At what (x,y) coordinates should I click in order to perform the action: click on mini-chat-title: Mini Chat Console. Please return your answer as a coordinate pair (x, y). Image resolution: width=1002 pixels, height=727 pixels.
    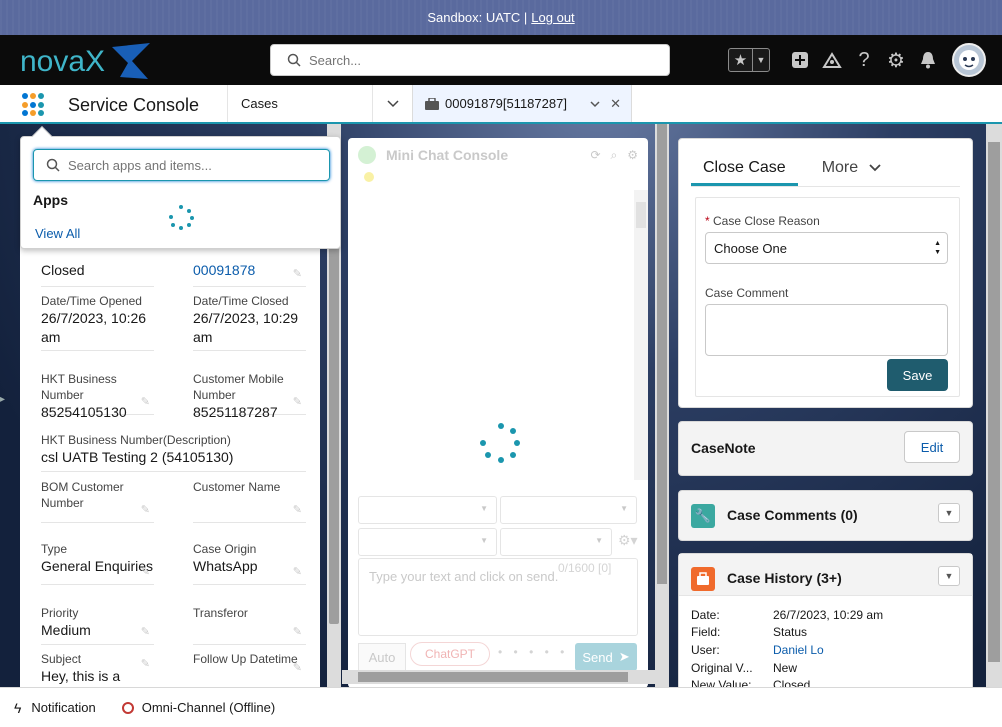
    Looking at the image, I should click on (447, 155).